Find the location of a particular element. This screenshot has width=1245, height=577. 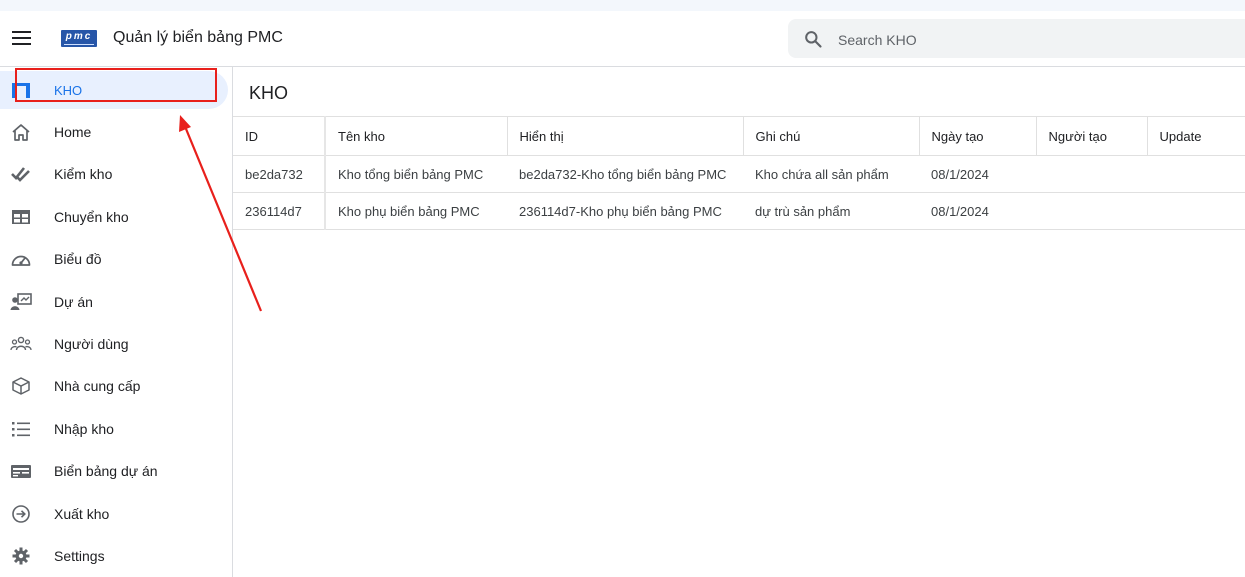

column-header-ghi-chu: Ghi chú is located at coordinates (830, 136).